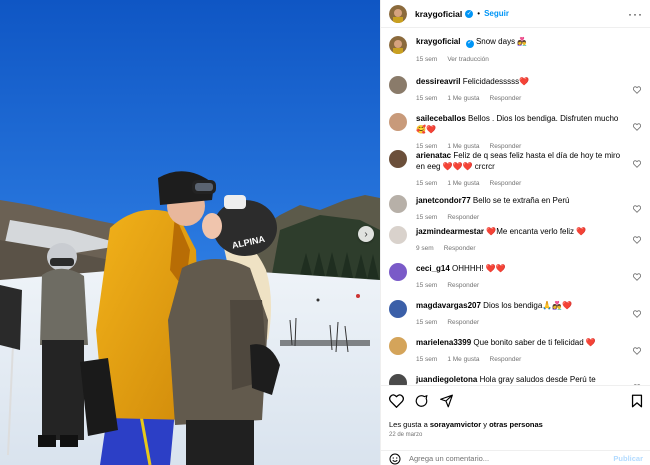 This screenshot has height=465, width=650. Describe the element at coordinates (438, 14) in the screenshot. I see `author-username: kraygoficial` at that location.